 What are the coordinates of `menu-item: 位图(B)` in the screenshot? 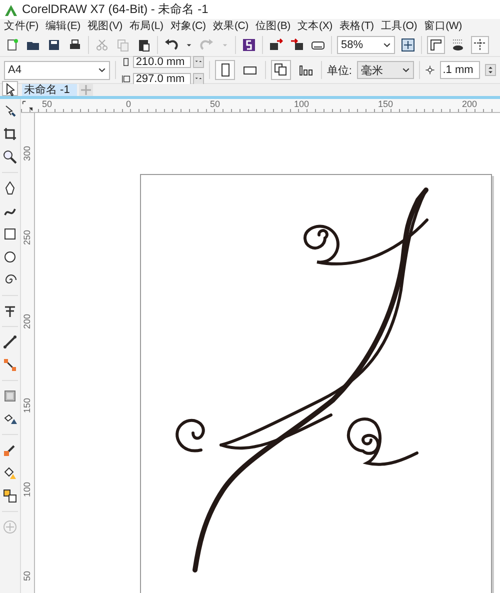 It's located at (274, 26).